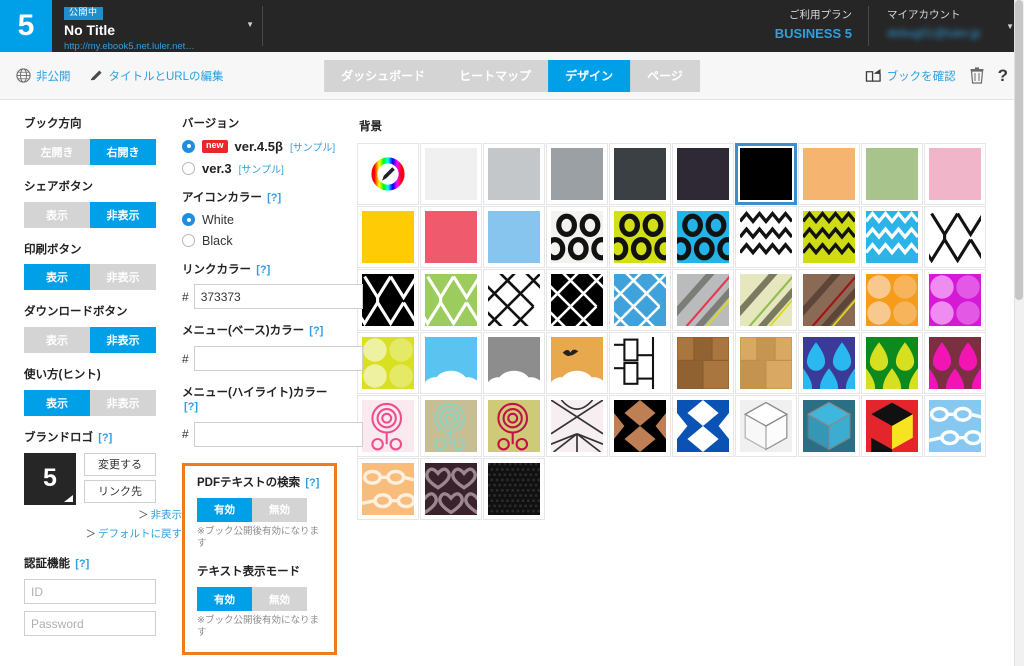  What do you see at coordinates (703, 363) in the screenshot?
I see `background-swatch-wood-dark` at bounding box center [703, 363].